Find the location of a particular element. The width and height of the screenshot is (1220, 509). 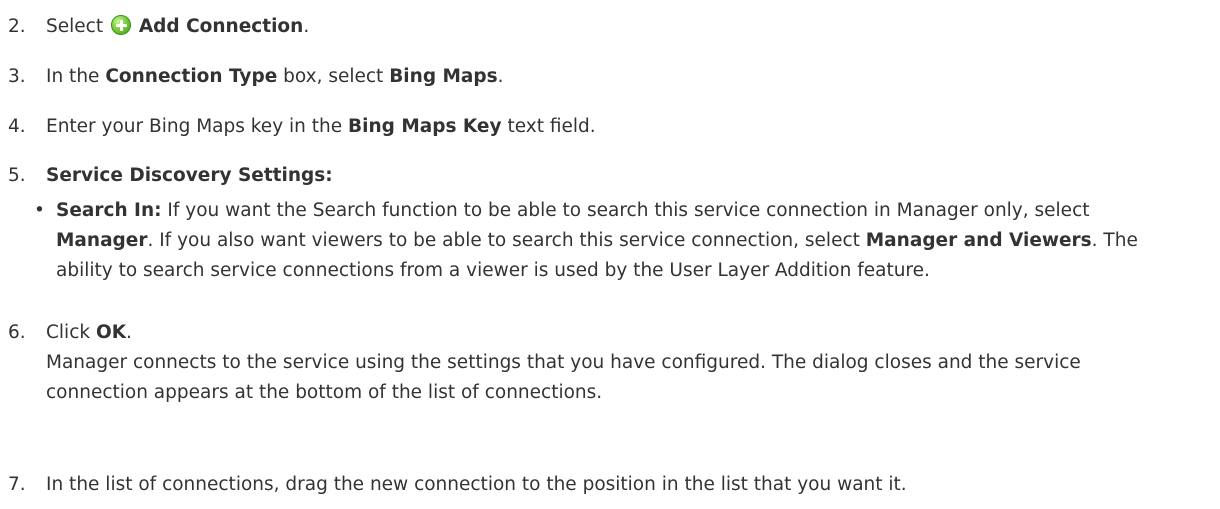

step-number: 4. is located at coordinates (17, 126).